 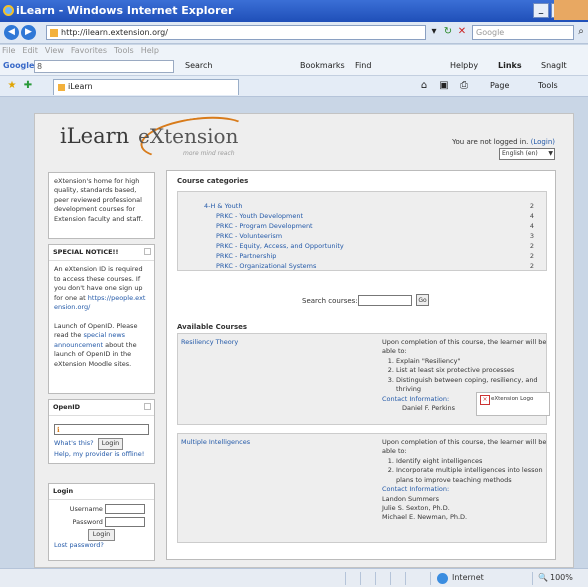 What do you see at coordinates (294, 11) in the screenshot?
I see `window-titlebar: iLearn - Windows Internet Explorer _ □ ×` at bounding box center [294, 11].